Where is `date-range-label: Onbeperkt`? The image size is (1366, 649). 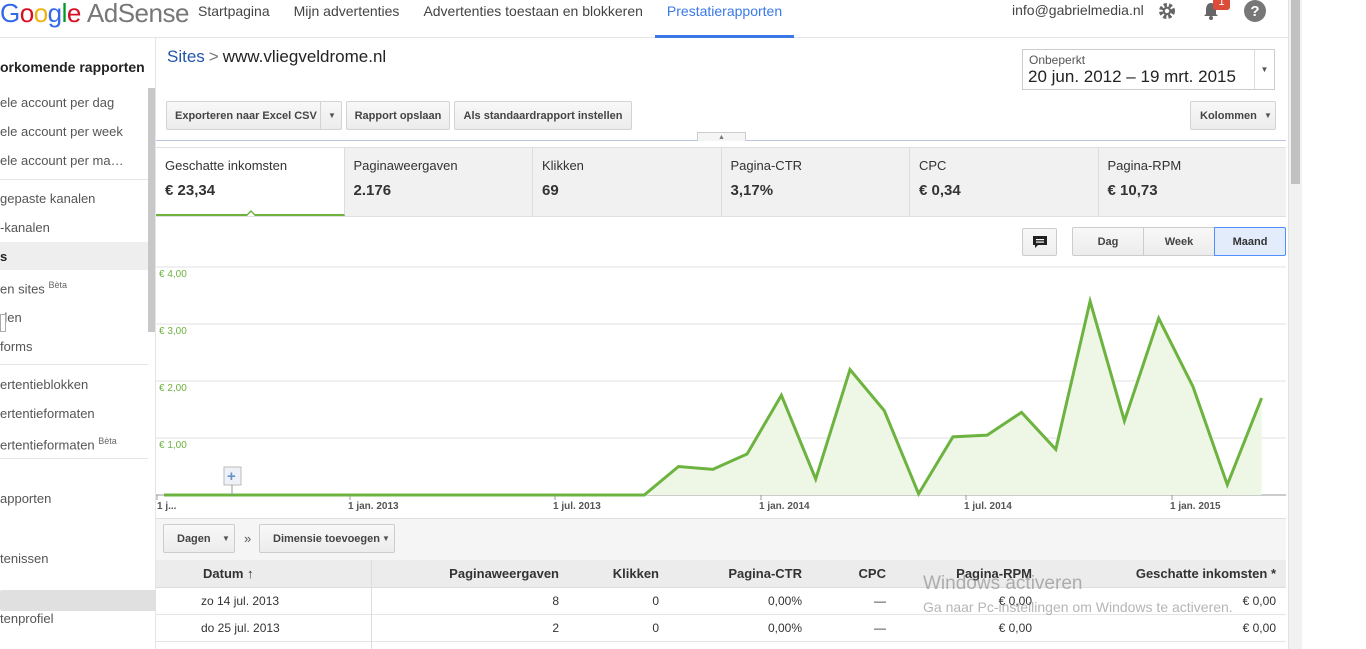 date-range-label: Onbeperkt is located at coordinates (1057, 60).